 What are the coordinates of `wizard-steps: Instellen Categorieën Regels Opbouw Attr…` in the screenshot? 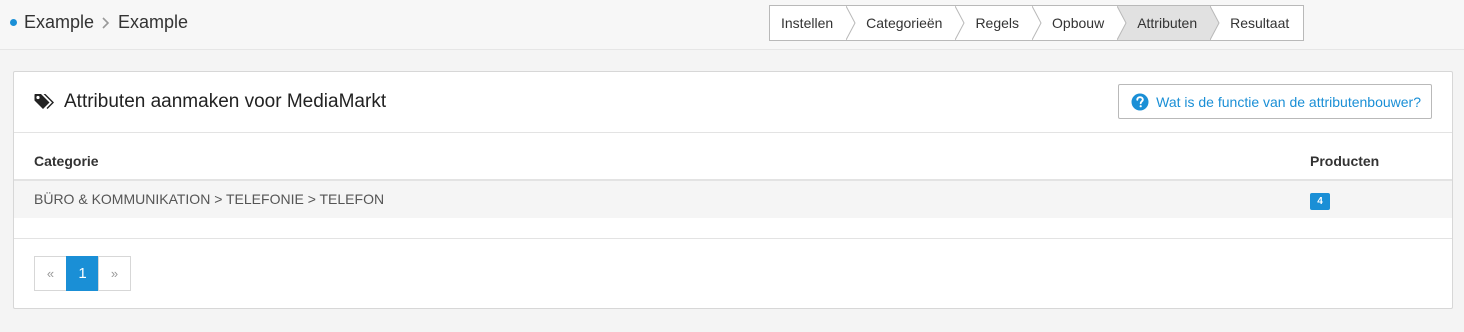 It's located at (1037, 23).